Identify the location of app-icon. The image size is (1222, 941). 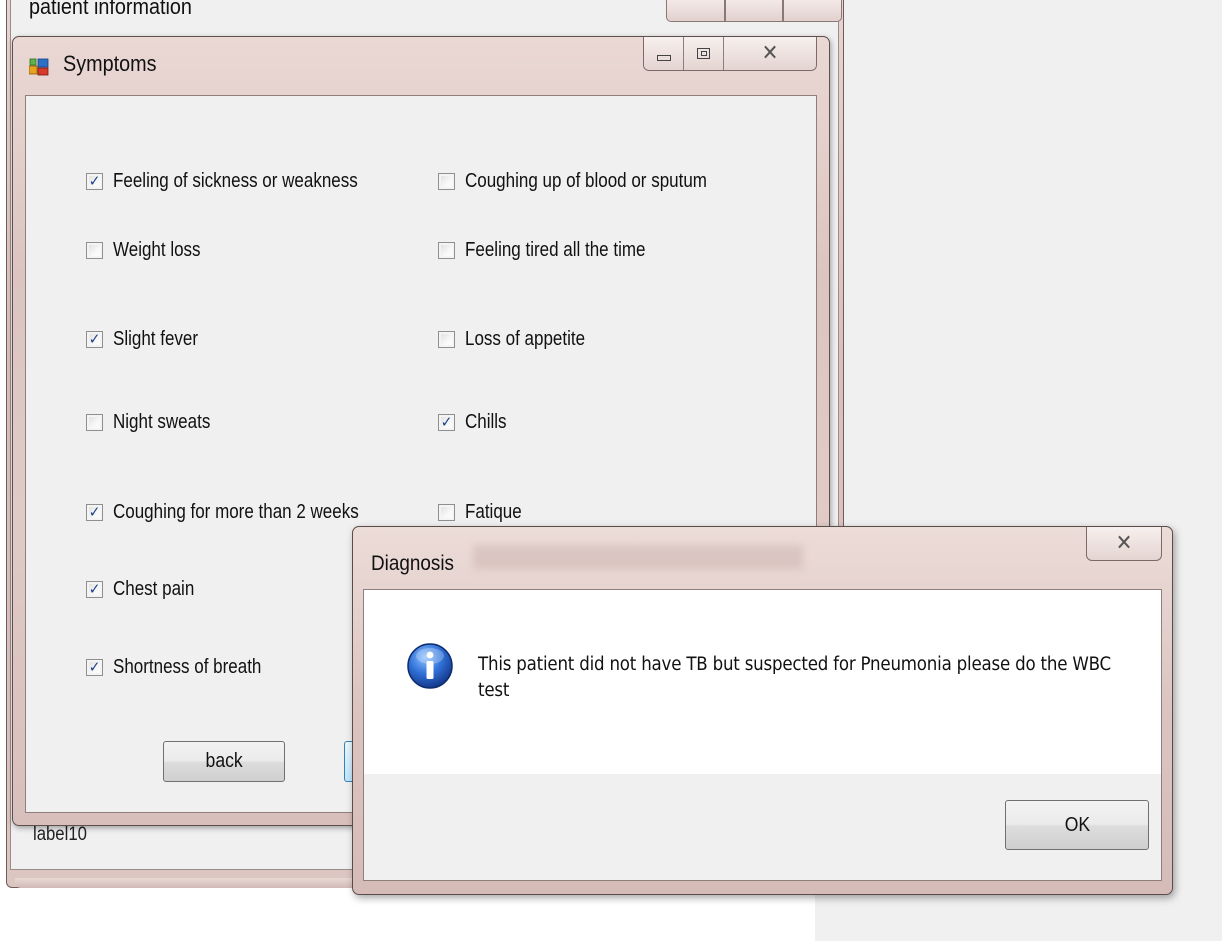
(39, 67).